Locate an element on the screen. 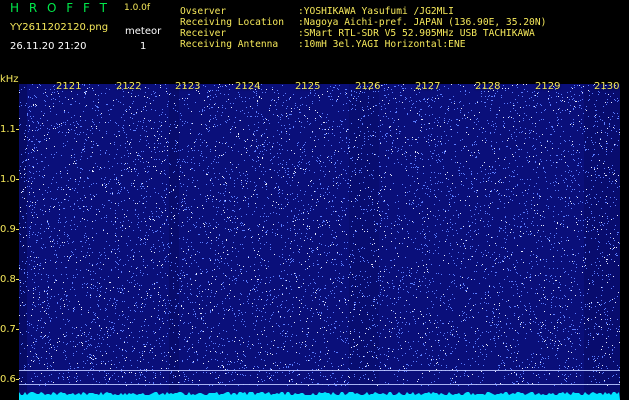 This screenshot has width=629, height=400. y-tick-label: 0.7 is located at coordinates (8, 329).